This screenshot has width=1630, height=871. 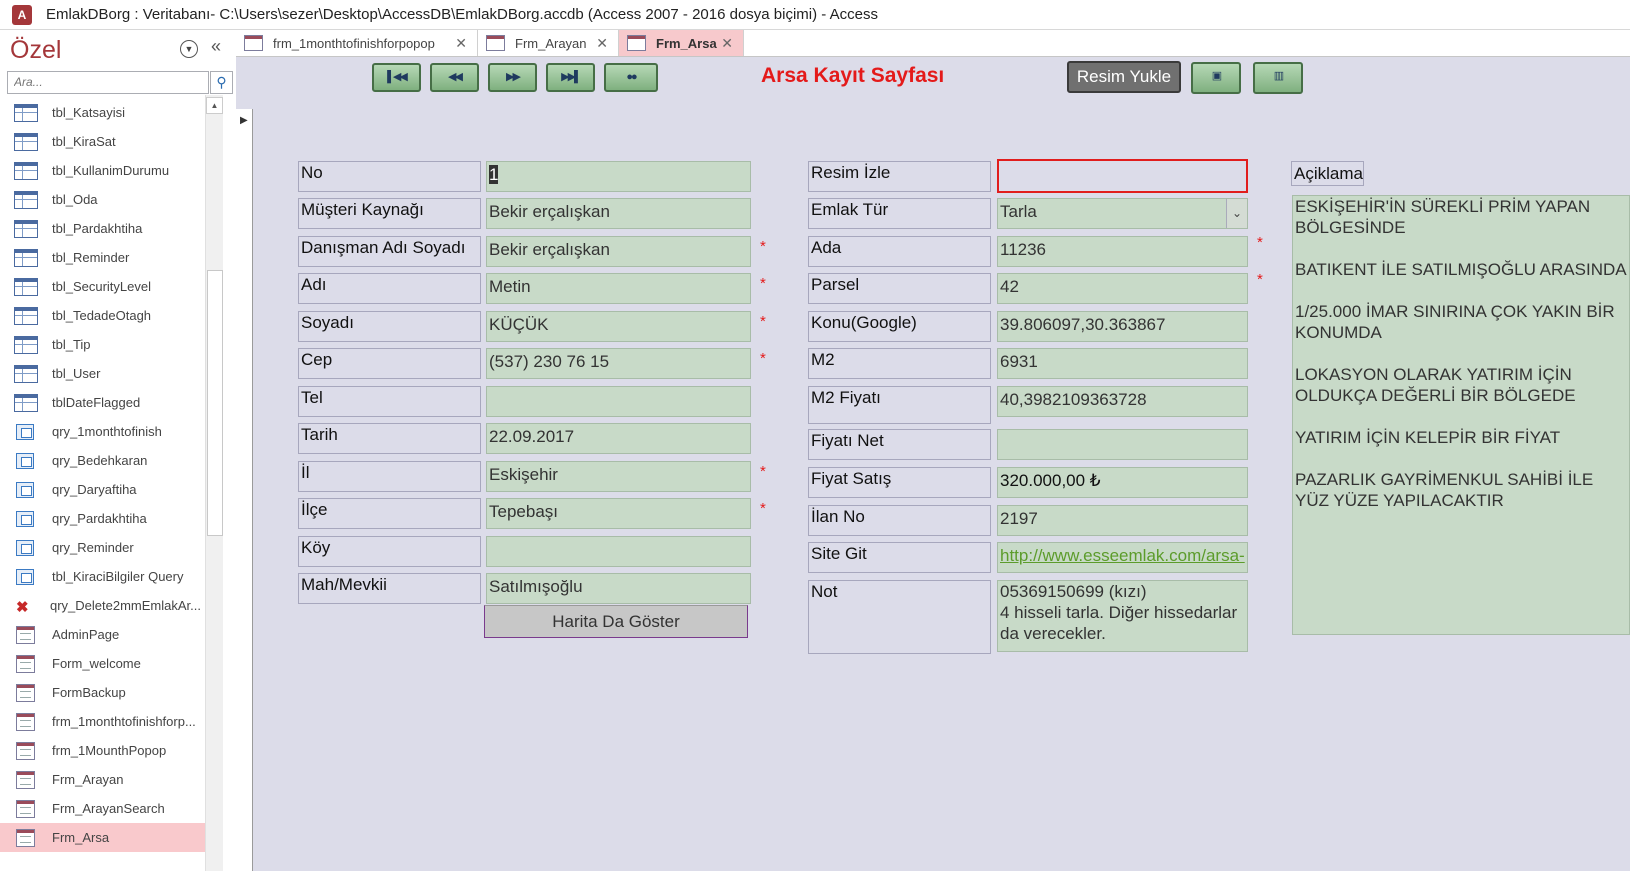 What do you see at coordinates (899, 251) in the screenshot?
I see `label-ada: Ada` at bounding box center [899, 251].